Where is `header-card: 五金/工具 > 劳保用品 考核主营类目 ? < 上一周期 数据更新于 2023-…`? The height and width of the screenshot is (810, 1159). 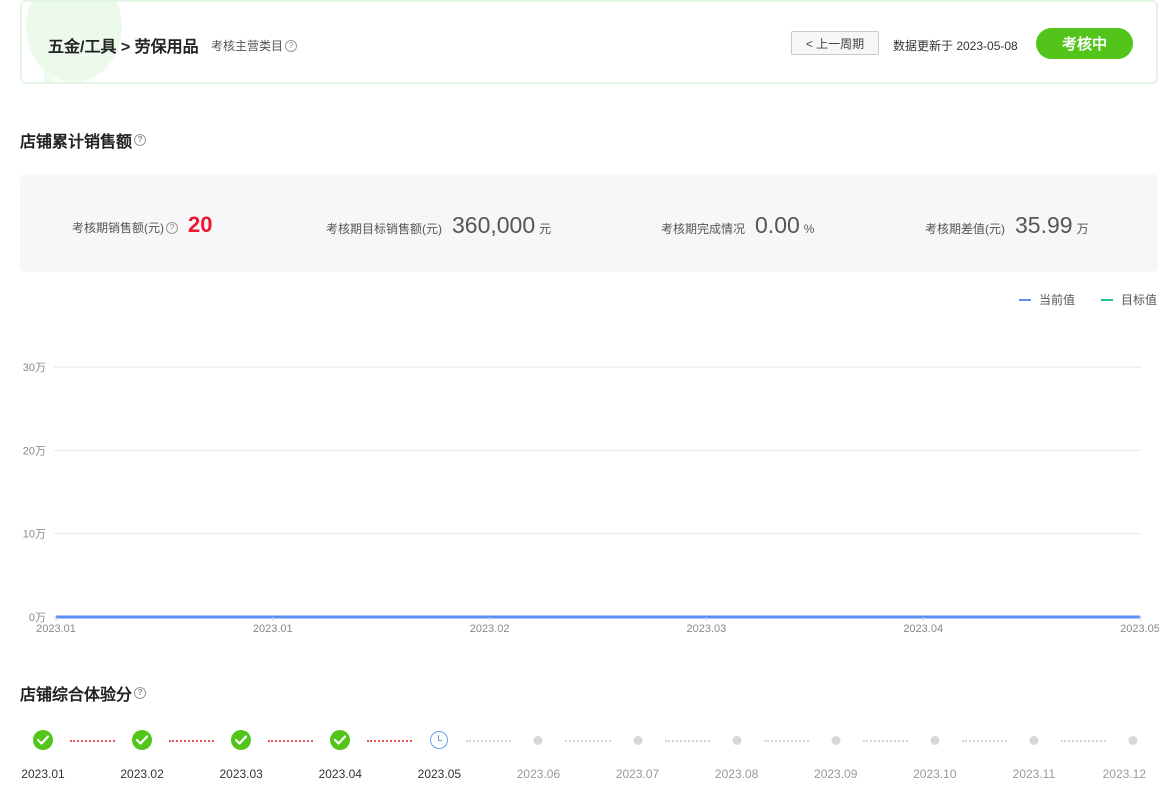 header-card: 五金/工具 > 劳保用品 考核主营类目 ? < 上一周期 数据更新于 2023-… is located at coordinates (589, 42).